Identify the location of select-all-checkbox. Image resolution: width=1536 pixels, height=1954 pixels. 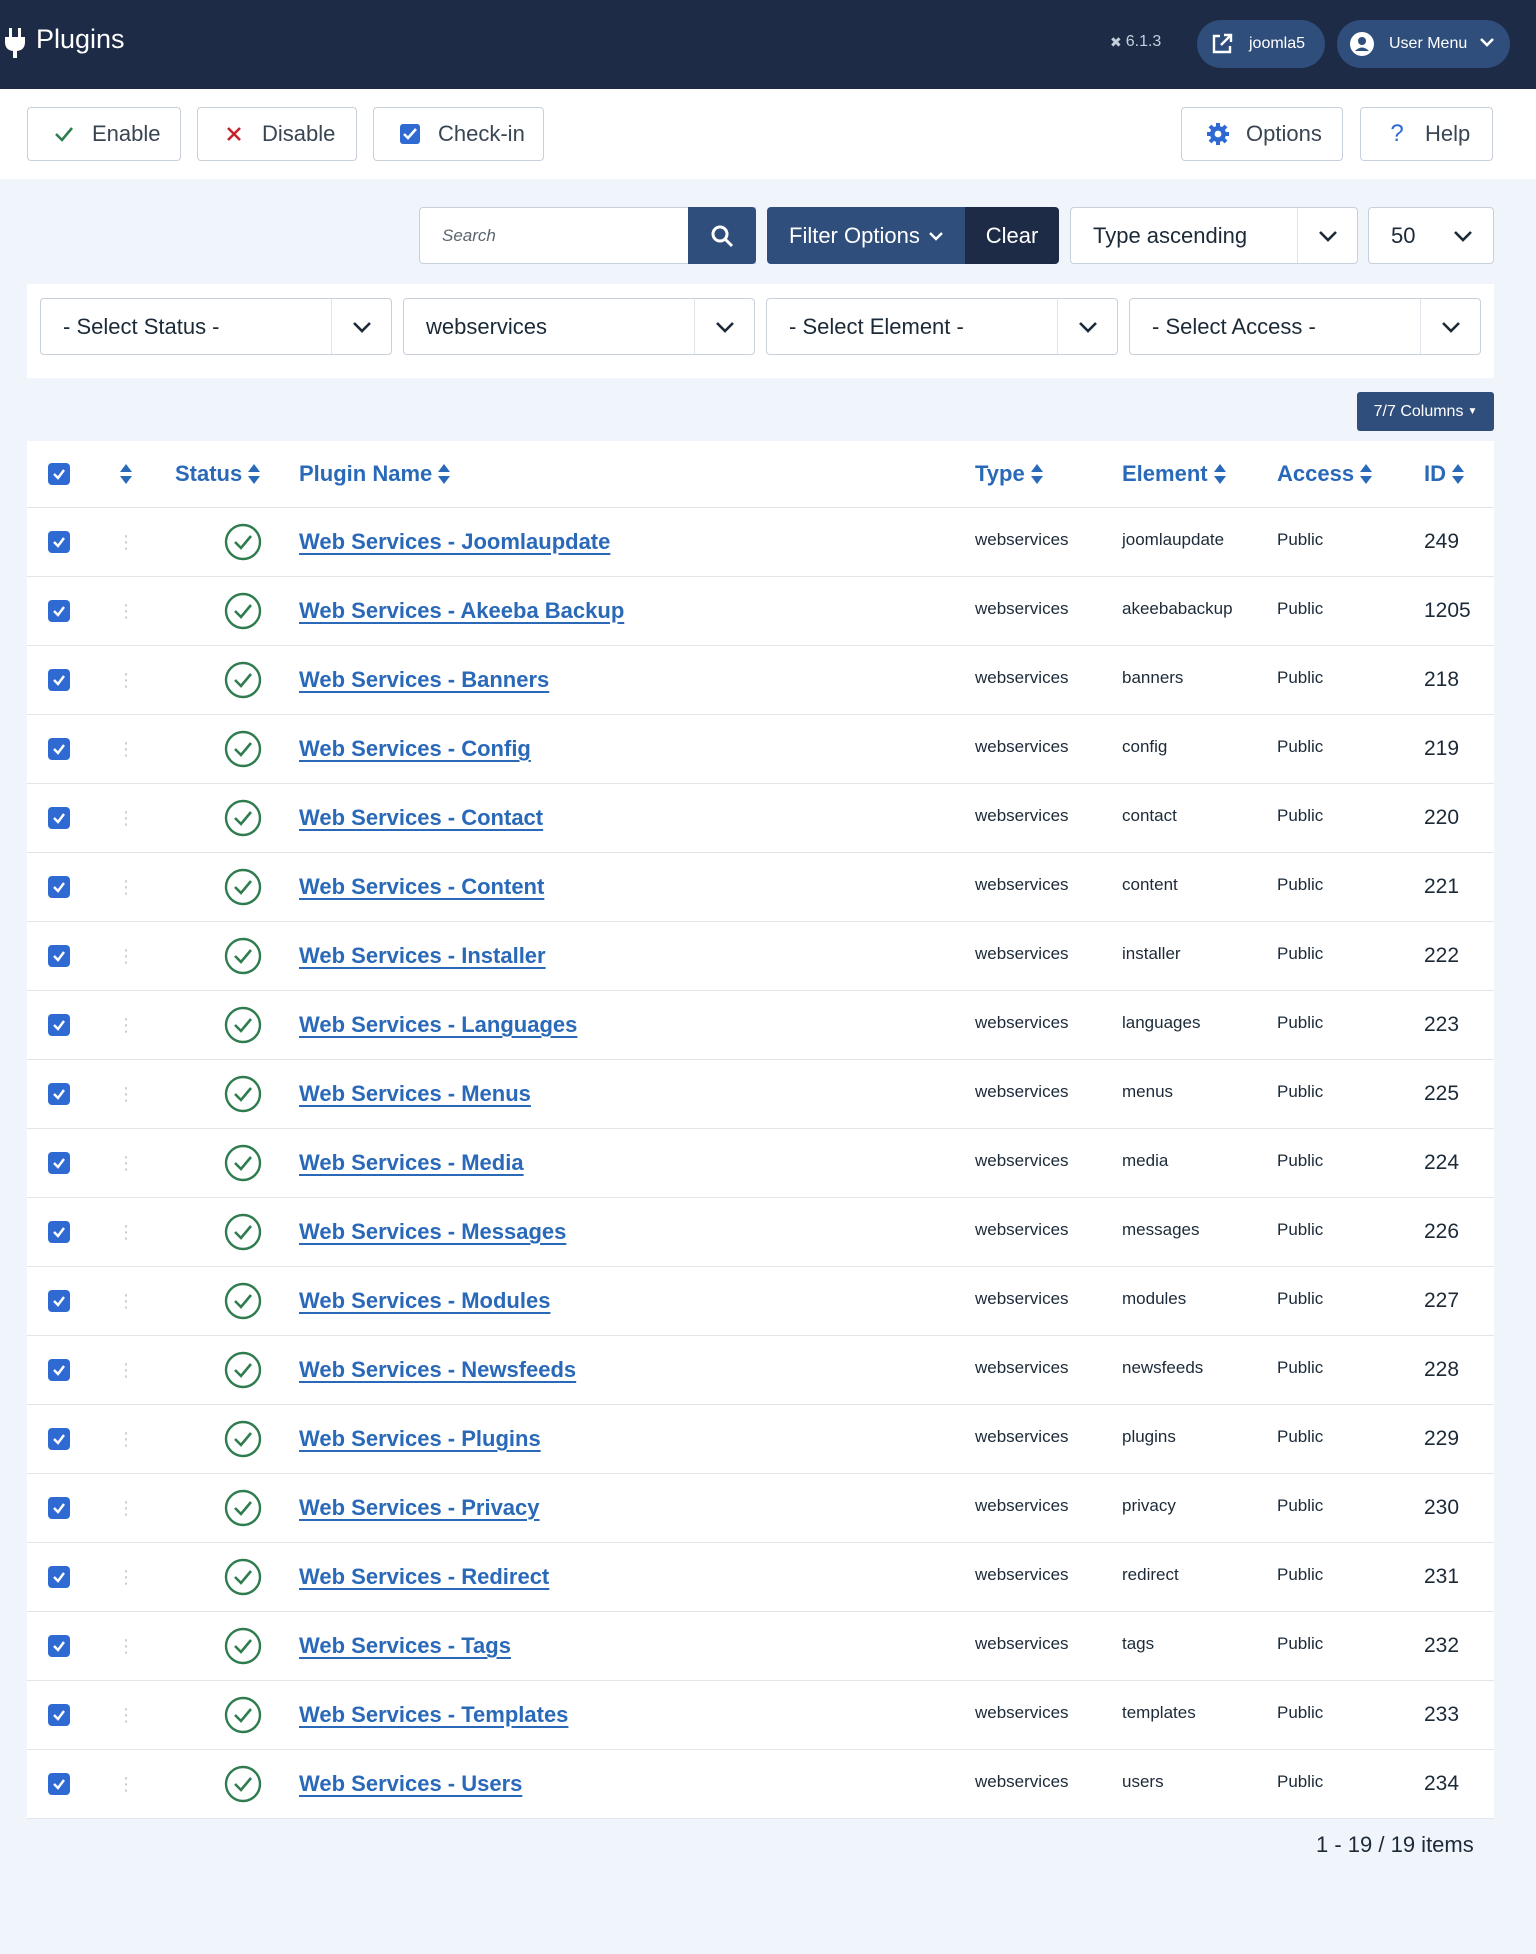
(60, 474).